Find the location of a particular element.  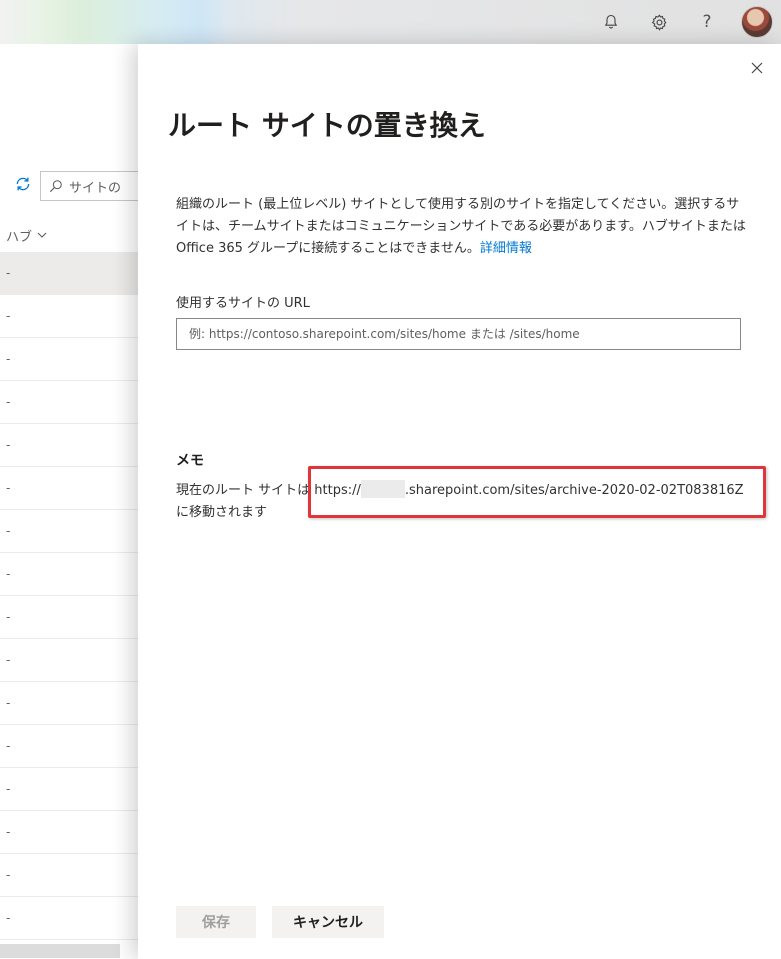

learn-more-link: 詳細情報 is located at coordinates (506, 248).